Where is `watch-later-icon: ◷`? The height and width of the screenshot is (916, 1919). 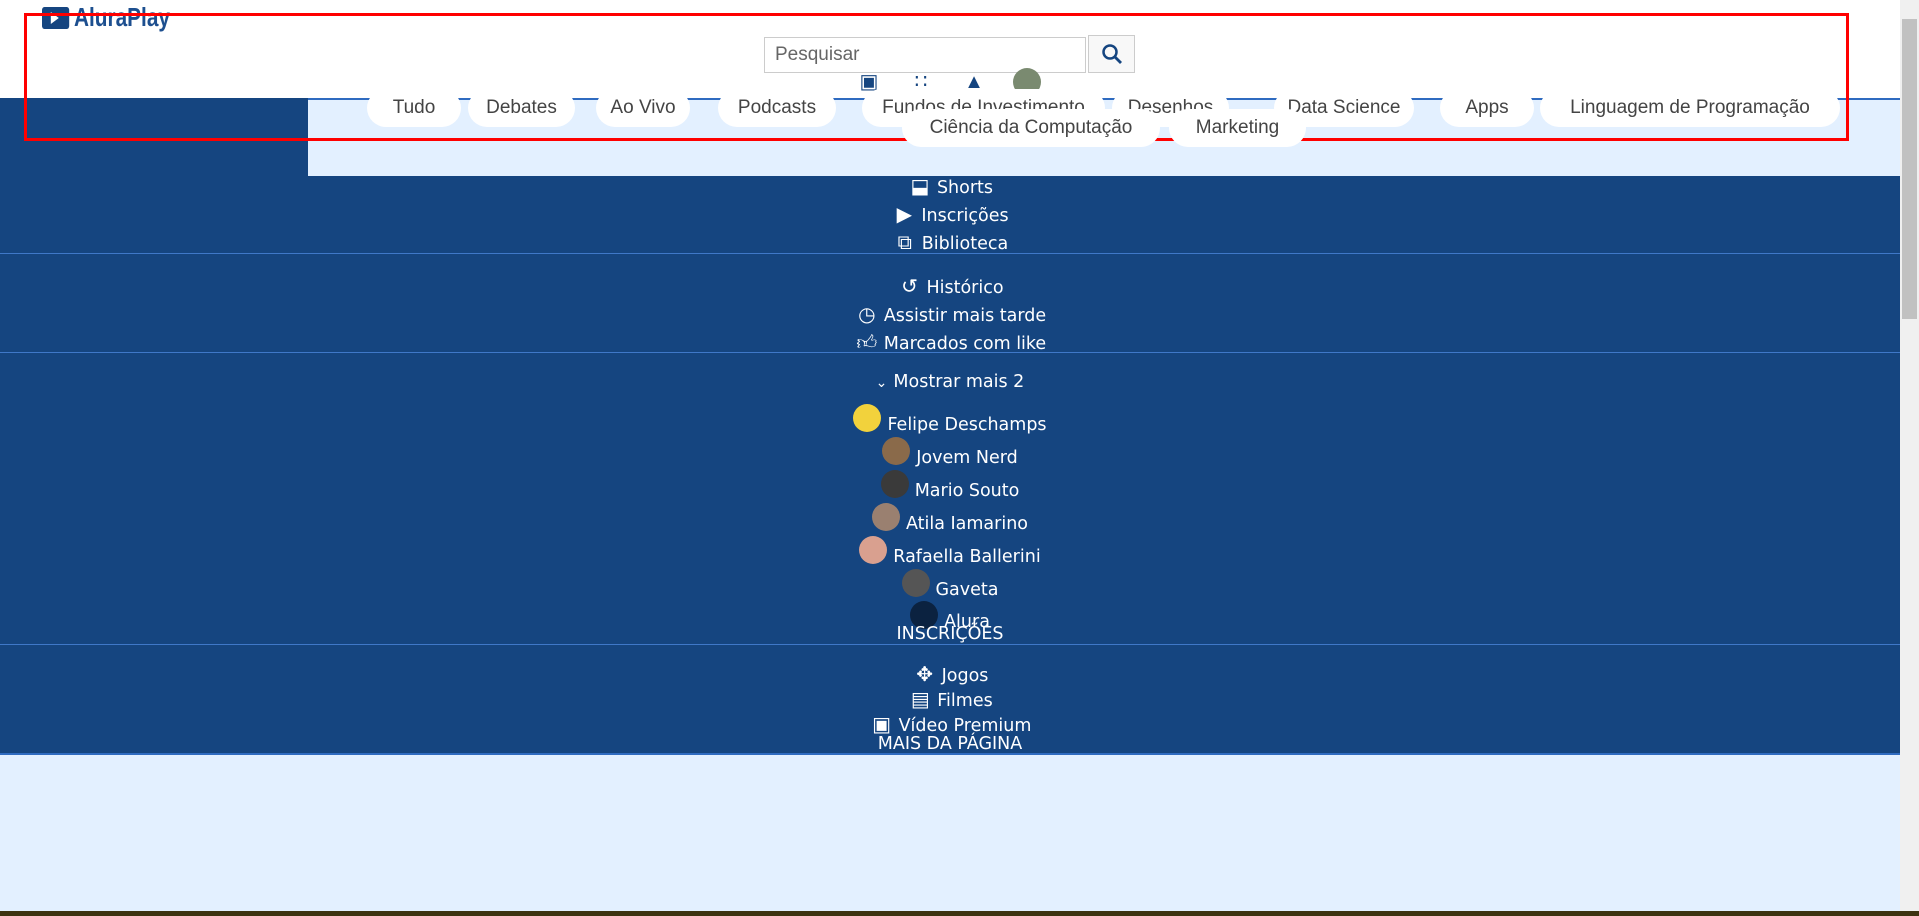
watch-later-icon: ◷ is located at coordinates (867, 314).